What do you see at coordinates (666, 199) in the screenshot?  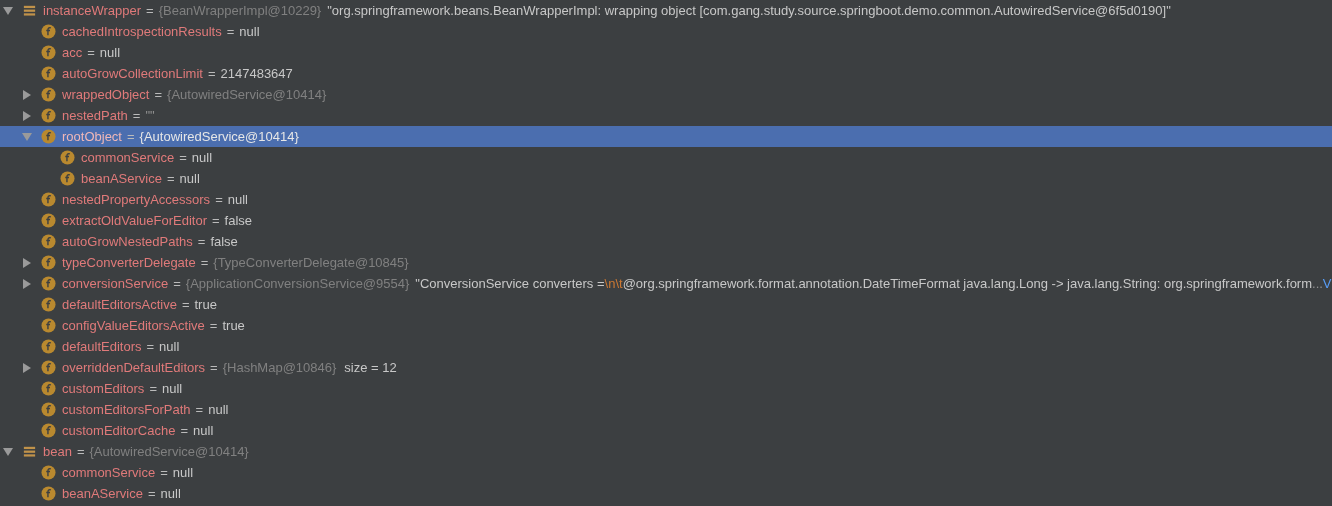 I see `tree-row: nestedPropertyAccessors = null` at bounding box center [666, 199].